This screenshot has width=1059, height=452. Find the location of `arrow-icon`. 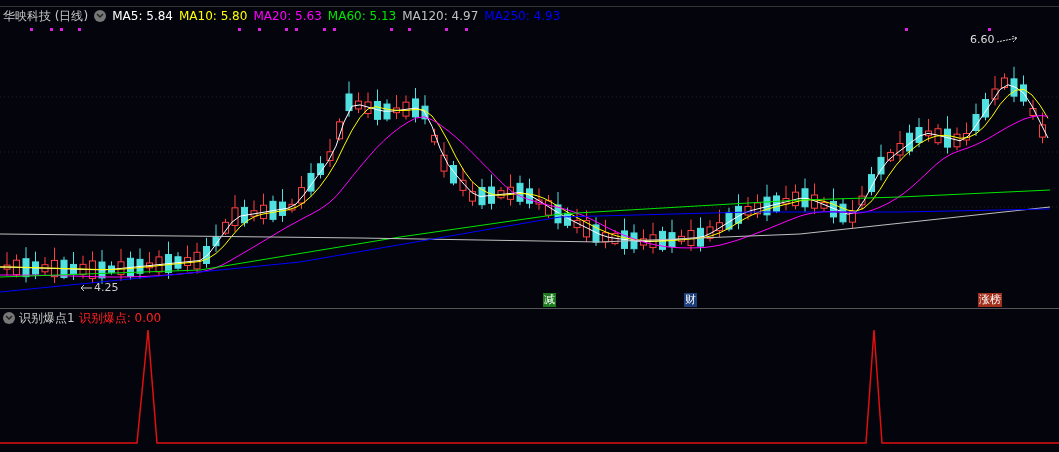

arrow-icon is located at coordinates (1007, 40).